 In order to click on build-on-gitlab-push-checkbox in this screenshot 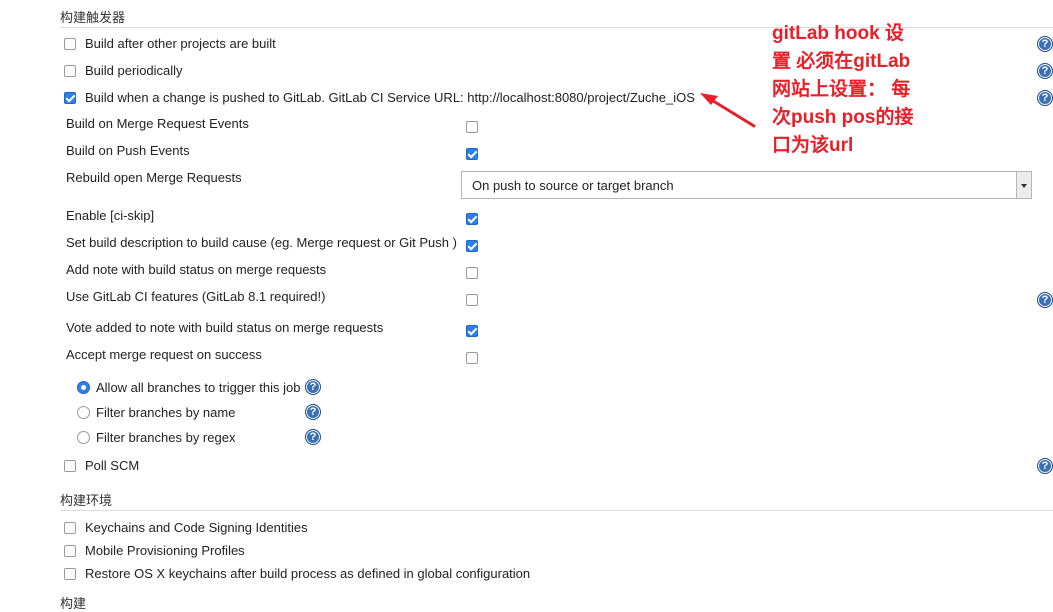, I will do `click(70, 98)`.